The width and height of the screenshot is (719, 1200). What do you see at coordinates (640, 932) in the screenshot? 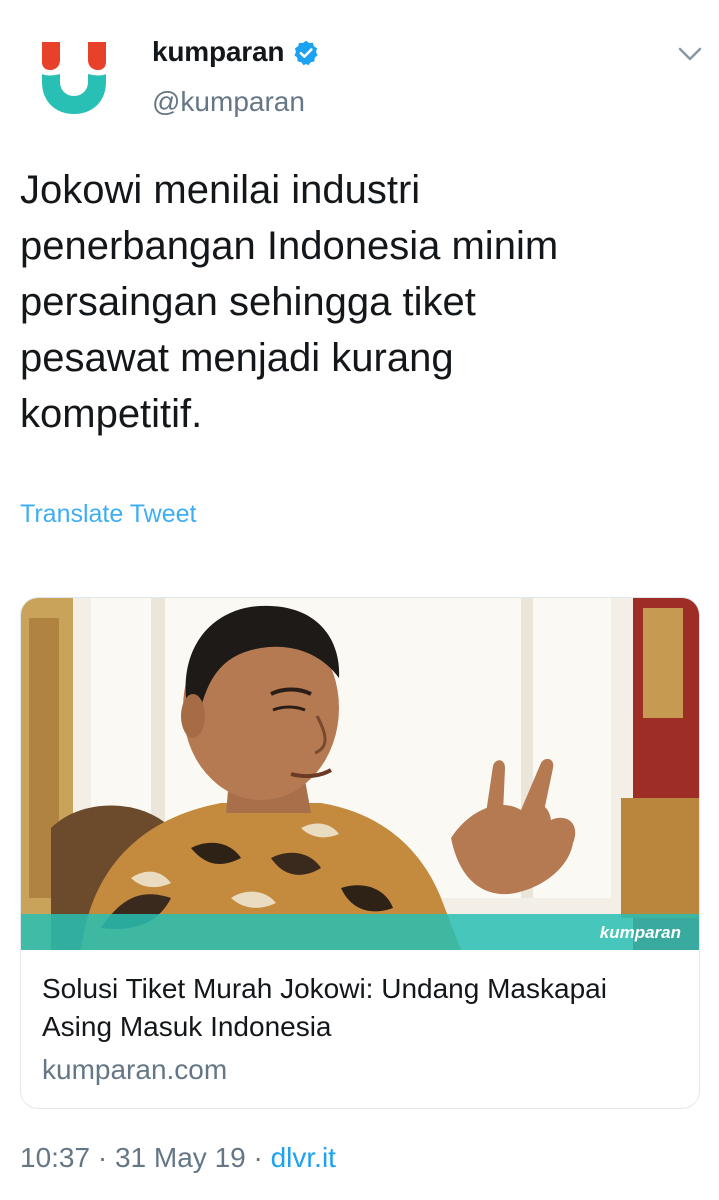
I see `image-watermark: kumparan` at bounding box center [640, 932].